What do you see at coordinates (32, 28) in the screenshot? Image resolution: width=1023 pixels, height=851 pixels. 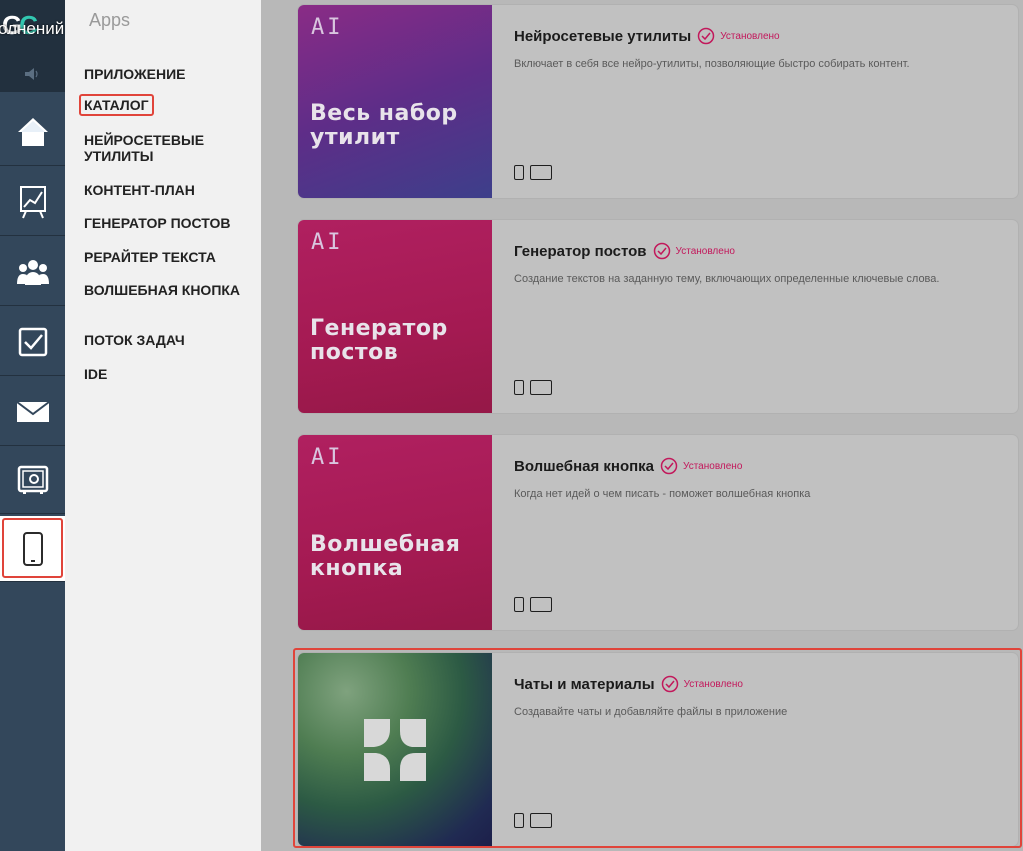 I see `overlay-text: олнений` at bounding box center [32, 28].